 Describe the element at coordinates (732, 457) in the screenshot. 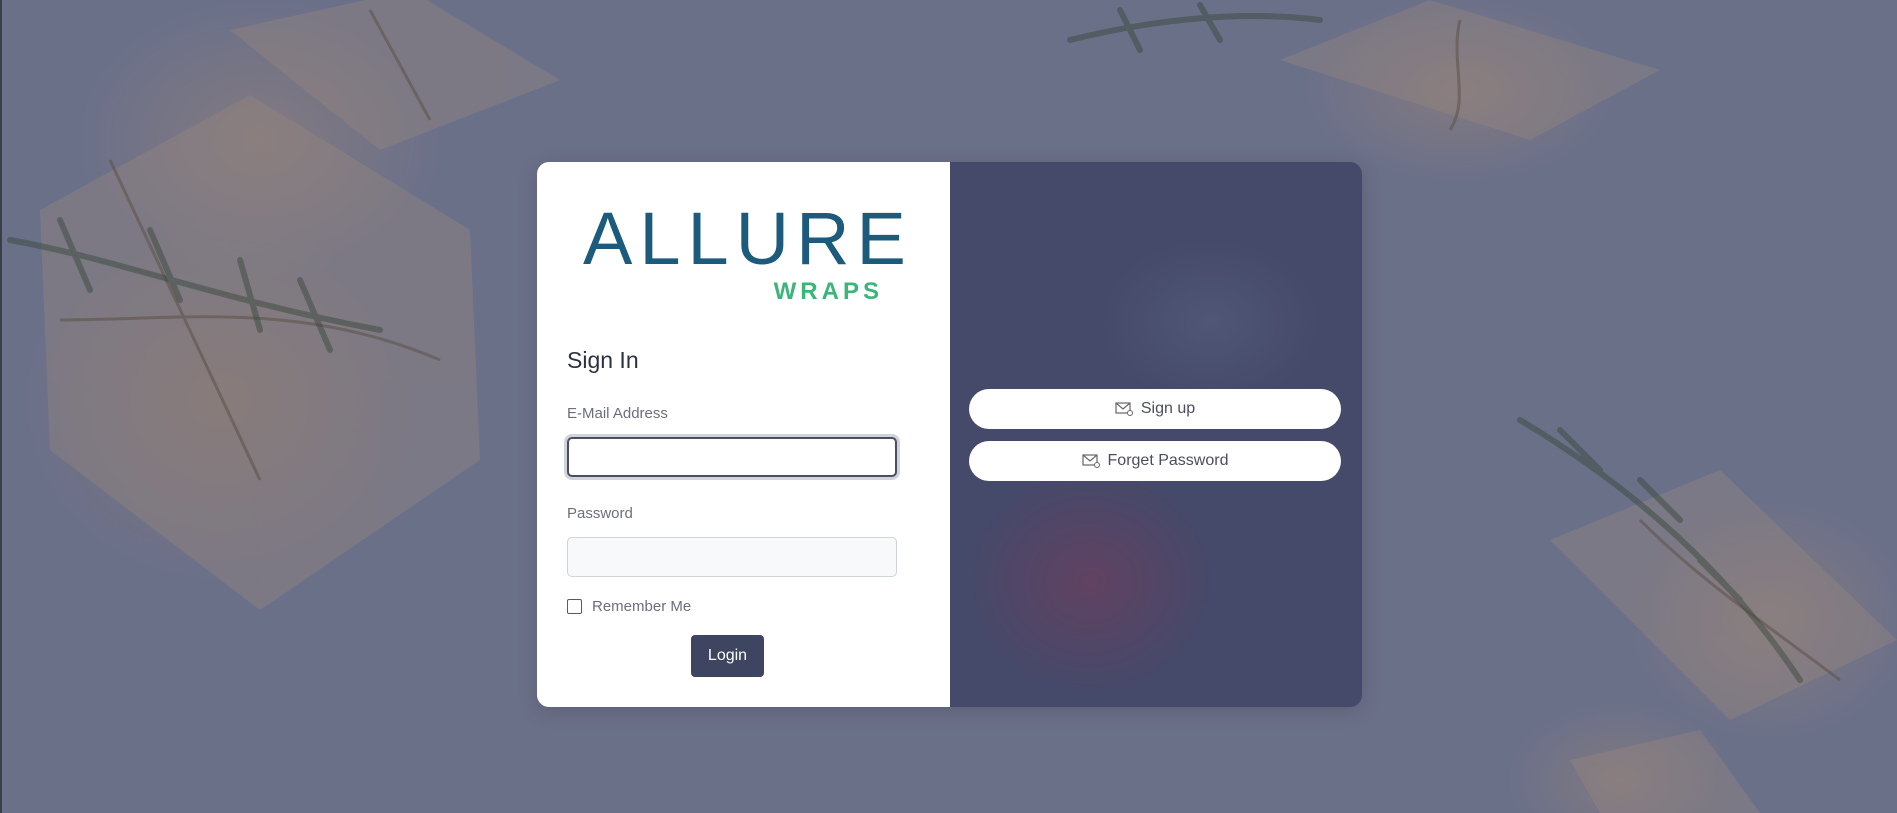

I see `email-field` at that location.